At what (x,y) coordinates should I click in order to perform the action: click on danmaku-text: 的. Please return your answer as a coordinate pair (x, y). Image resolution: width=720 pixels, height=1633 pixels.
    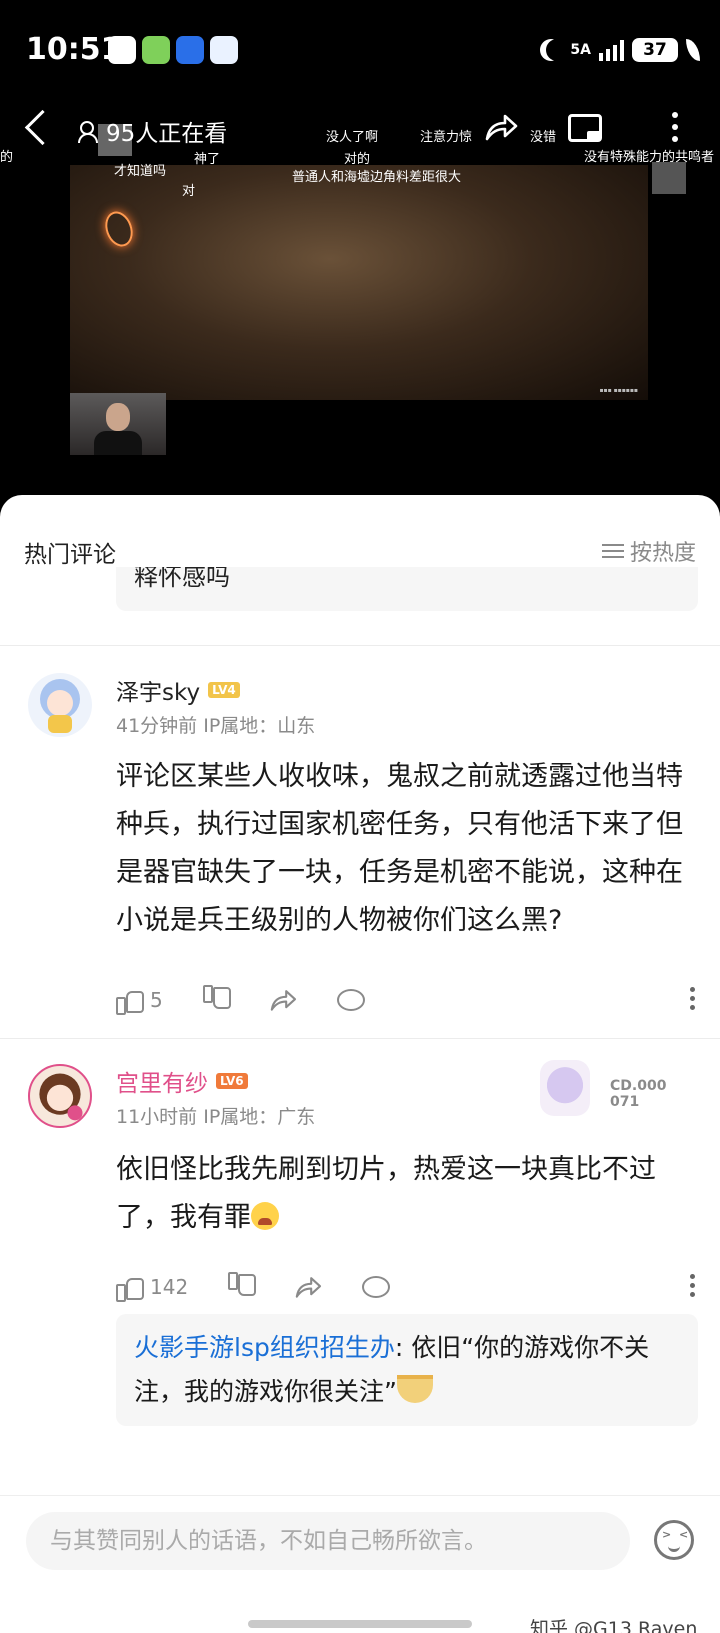
    Looking at the image, I should click on (7, 157).